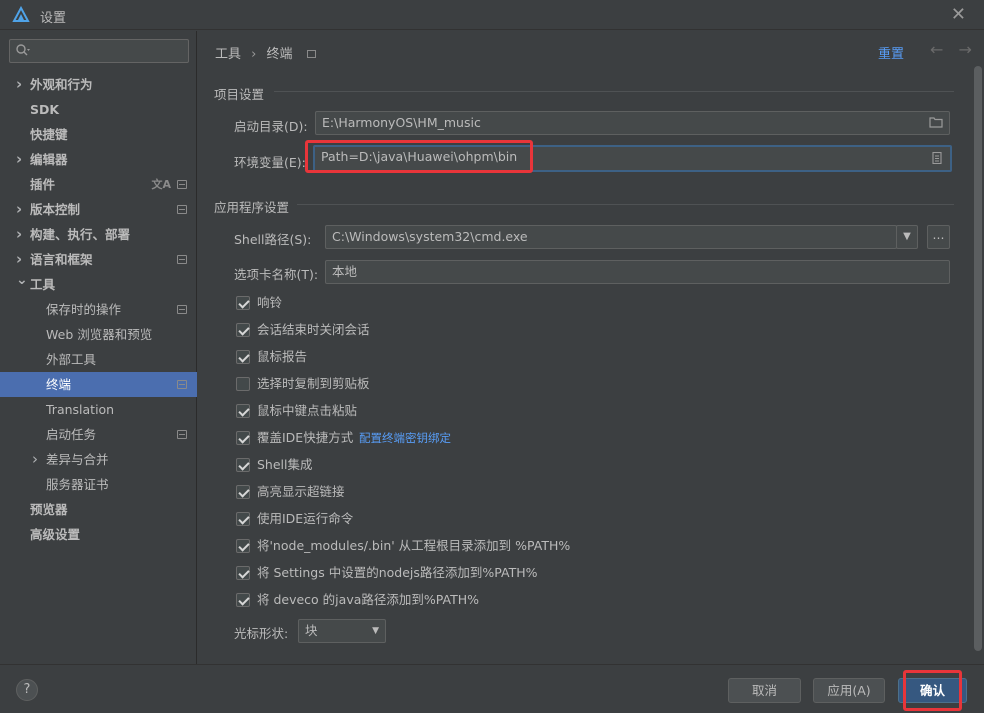 The width and height of the screenshot is (984, 713). What do you see at coordinates (764, 690) in the screenshot?
I see `cancel-button: 取消` at bounding box center [764, 690].